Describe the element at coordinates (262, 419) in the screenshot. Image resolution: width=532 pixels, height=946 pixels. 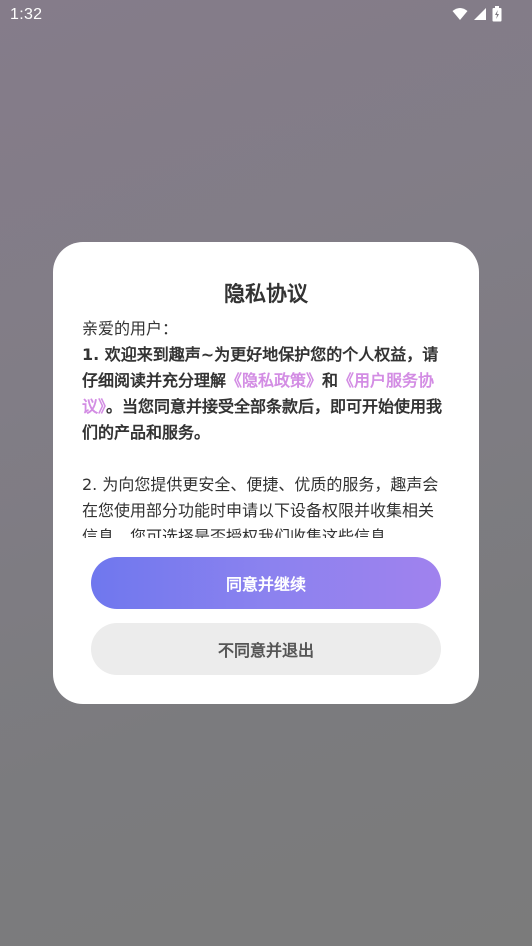
I see `para1-suffix: 。当您同意并接受全部条款后，即可开始使用我们的产品和服务。` at that location.